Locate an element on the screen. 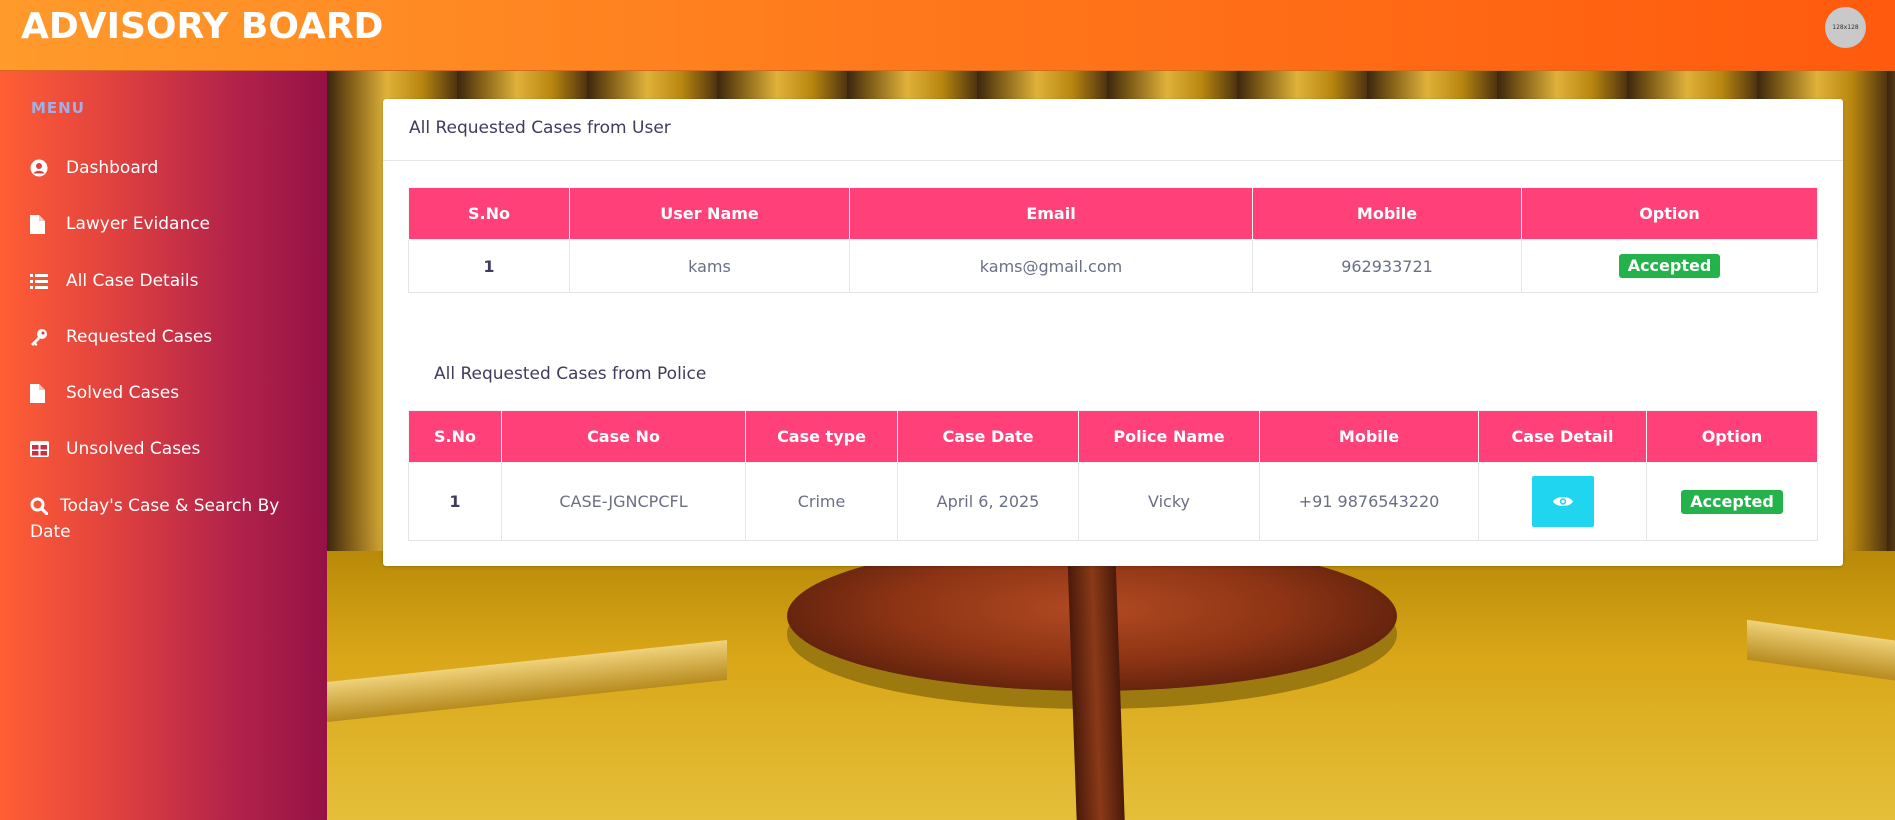  table-row: 1 kams kams@gmail.com 962933721 Accepted is located at coordinates (1113, 266).